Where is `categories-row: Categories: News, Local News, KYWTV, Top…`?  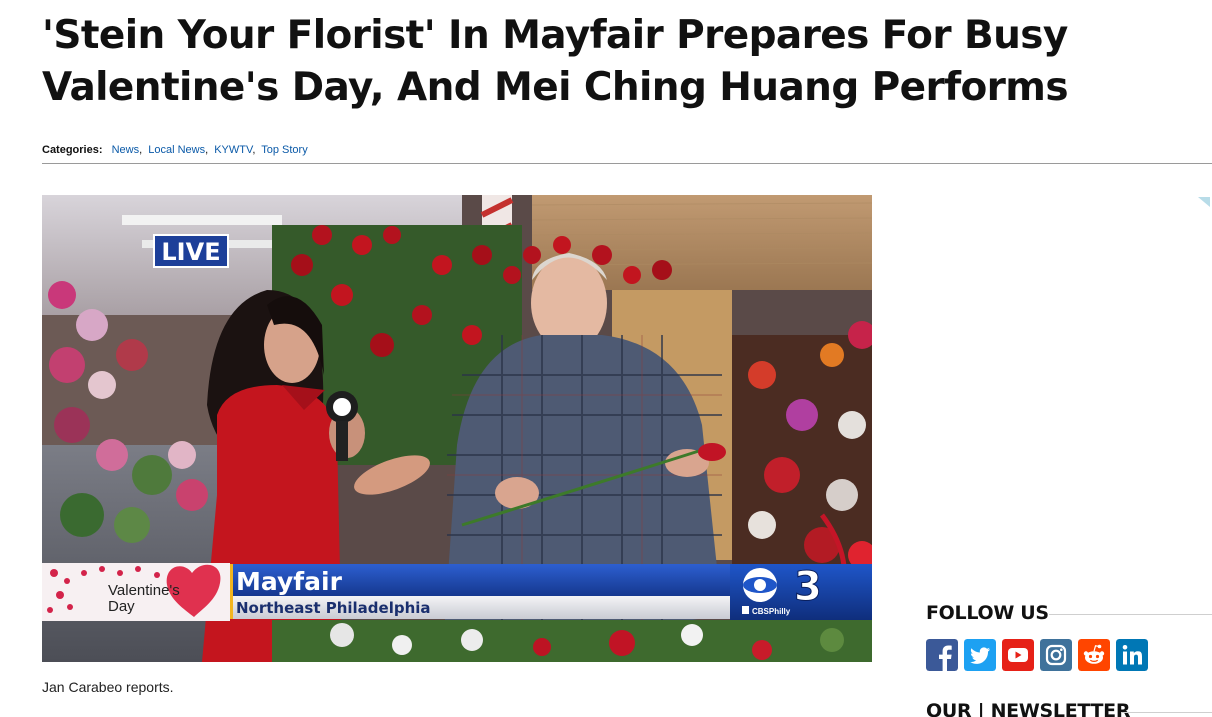
categories-row: Categories: News, Local News, KYWTV, Top… is located at coordinates (175, 150).